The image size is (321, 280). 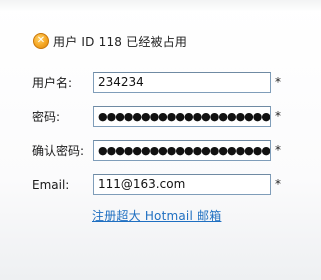 What do you see at coordinates (52, 83) in the screenshot?
I see `username-label: 用户名:` at bounding box center [52, 83].